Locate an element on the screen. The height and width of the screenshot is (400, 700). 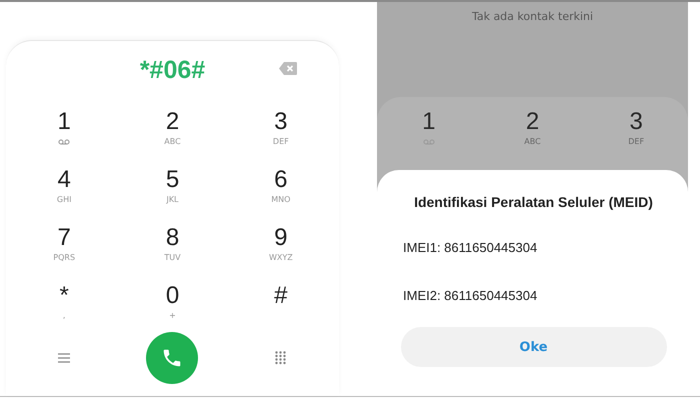
key-digit: 9 is located at coordinates (281, 238).